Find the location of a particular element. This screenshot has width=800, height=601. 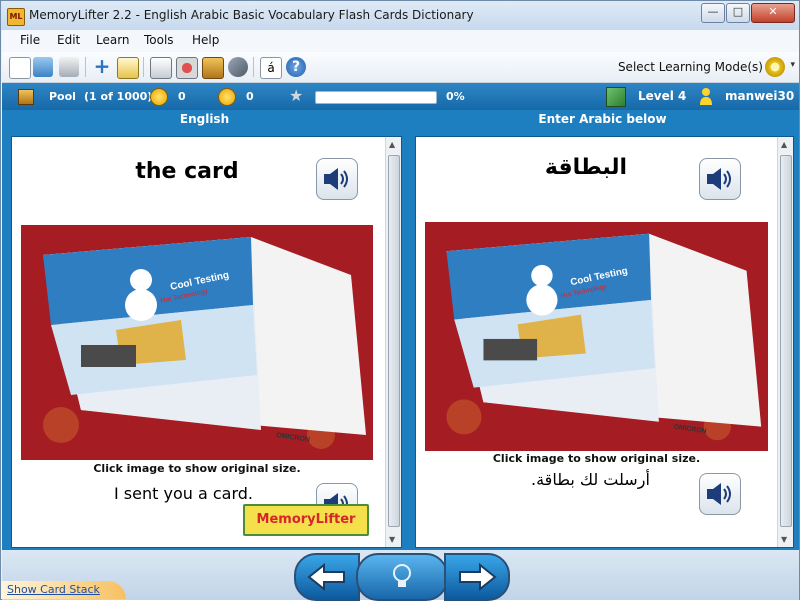

previous-card-button is located at coordinates (327, 577).